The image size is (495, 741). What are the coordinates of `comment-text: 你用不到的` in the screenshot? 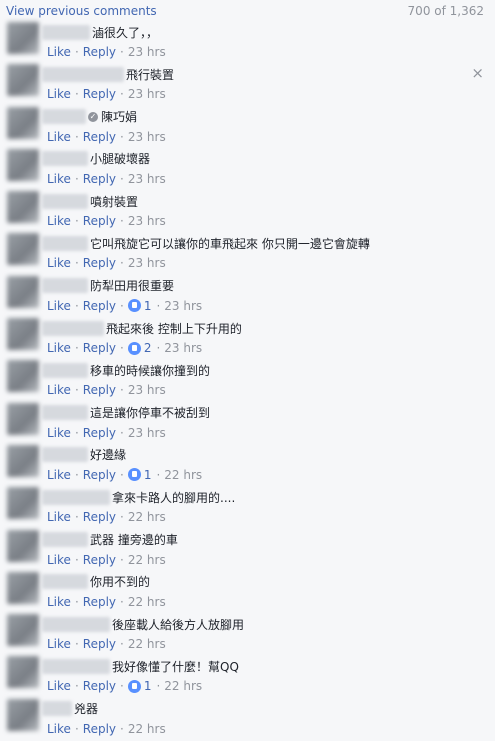 It's located at (120, 582).